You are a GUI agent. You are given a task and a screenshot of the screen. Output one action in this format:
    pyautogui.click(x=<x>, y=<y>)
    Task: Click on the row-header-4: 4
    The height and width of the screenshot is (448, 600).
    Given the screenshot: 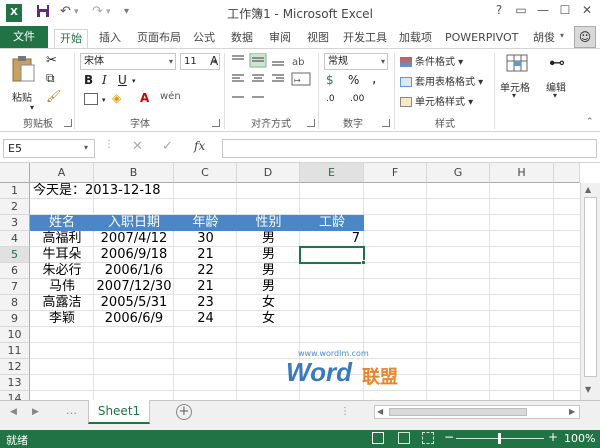 What is the action you would take?
    pyautogui.click(x=15, y=239)
    